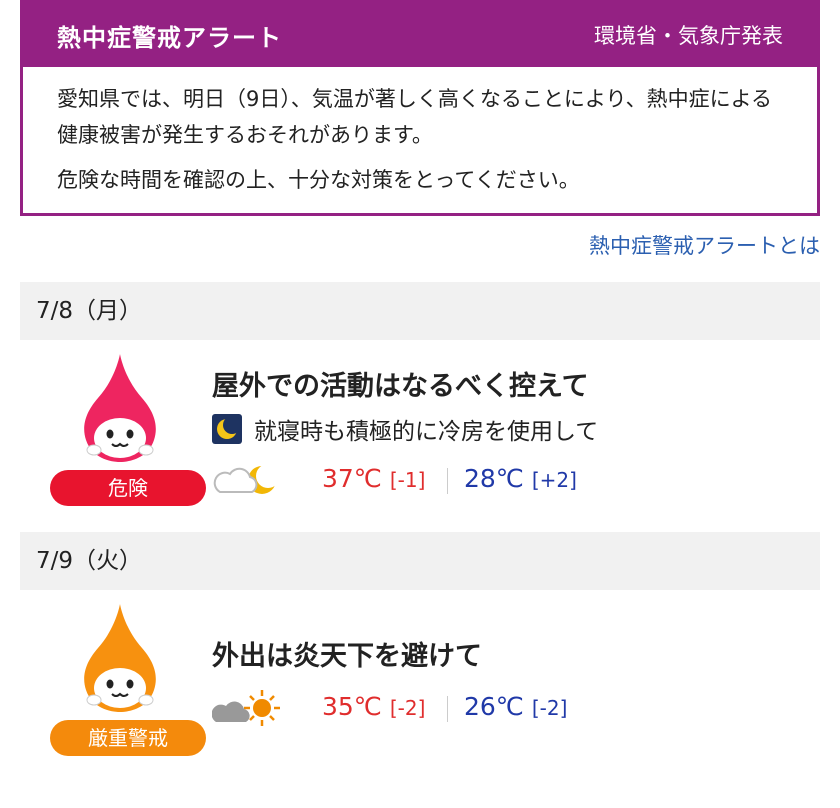 The image size is (840, 808). I want to click on alert-title: 熱中症警戒アラート, so click(169, 38).